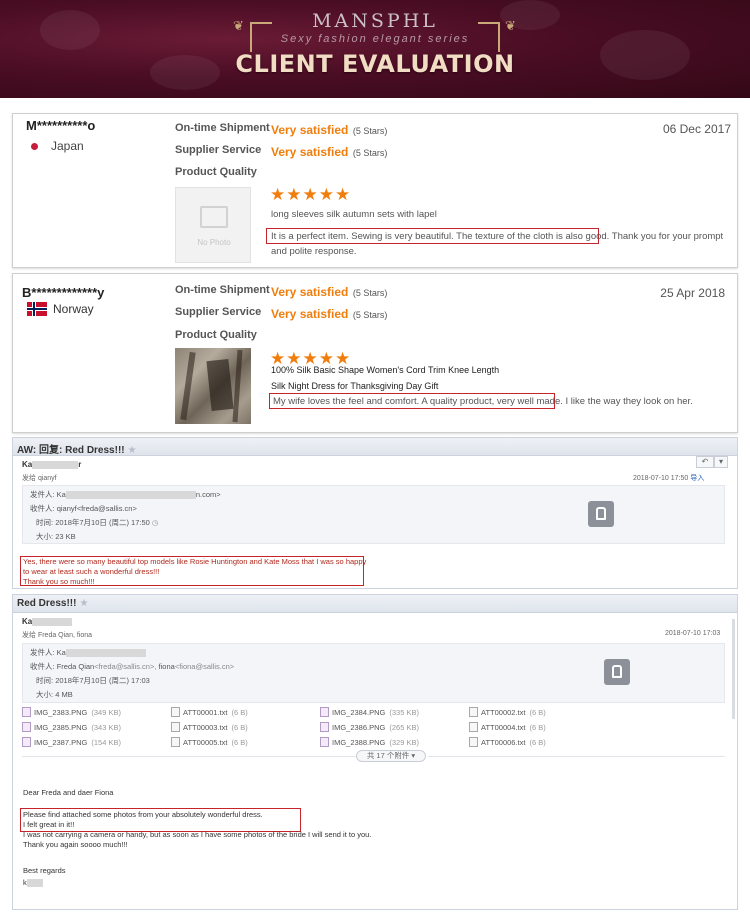 Image resolution: width=750 pixels, height=915 pixels. I want to click on more-dropdown-button: ▾, so click(721, 462).